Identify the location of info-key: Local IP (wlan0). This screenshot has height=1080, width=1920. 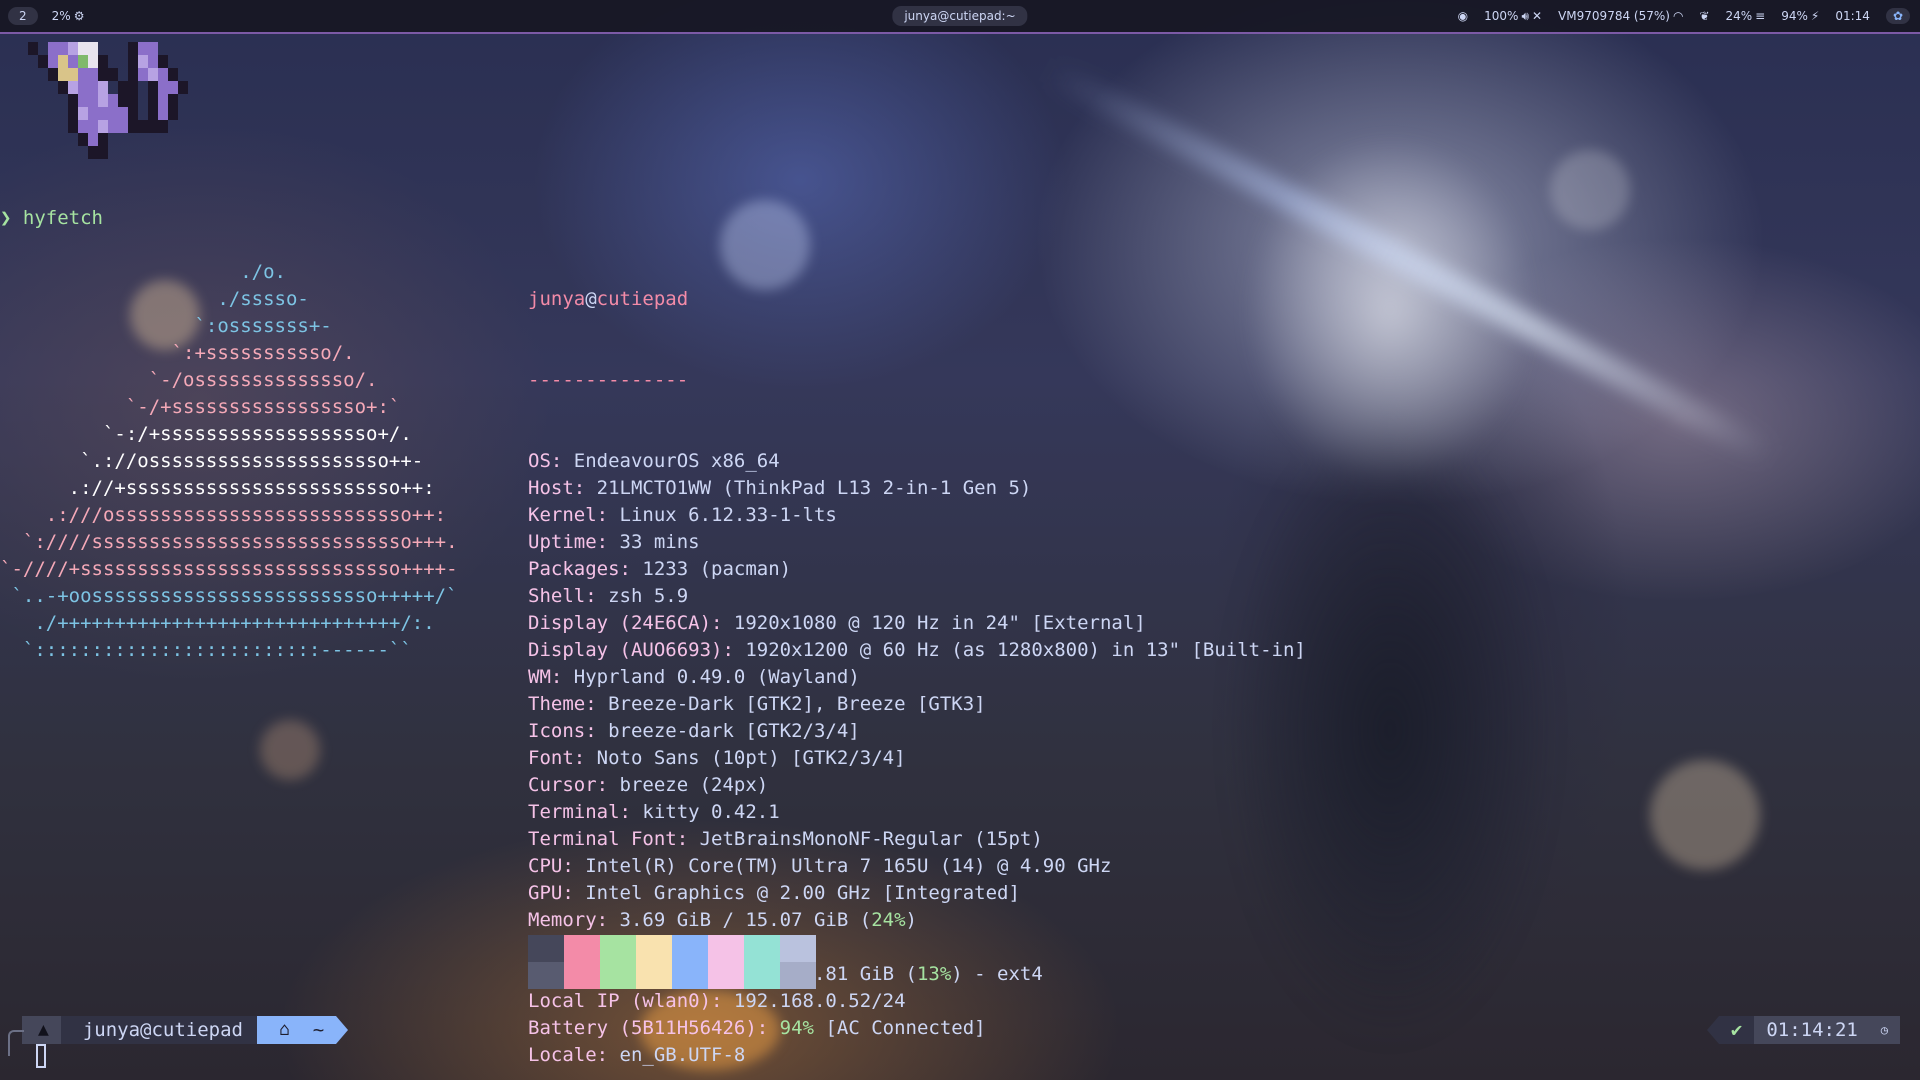
(620, 1001).